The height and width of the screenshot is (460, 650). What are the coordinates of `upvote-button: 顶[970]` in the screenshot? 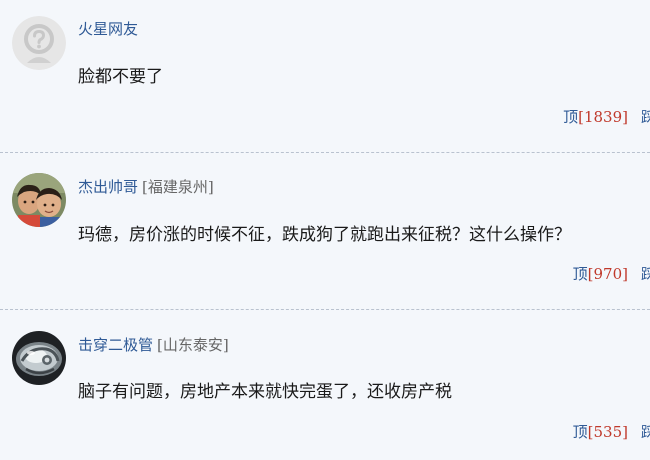 It's located at (600, 273).